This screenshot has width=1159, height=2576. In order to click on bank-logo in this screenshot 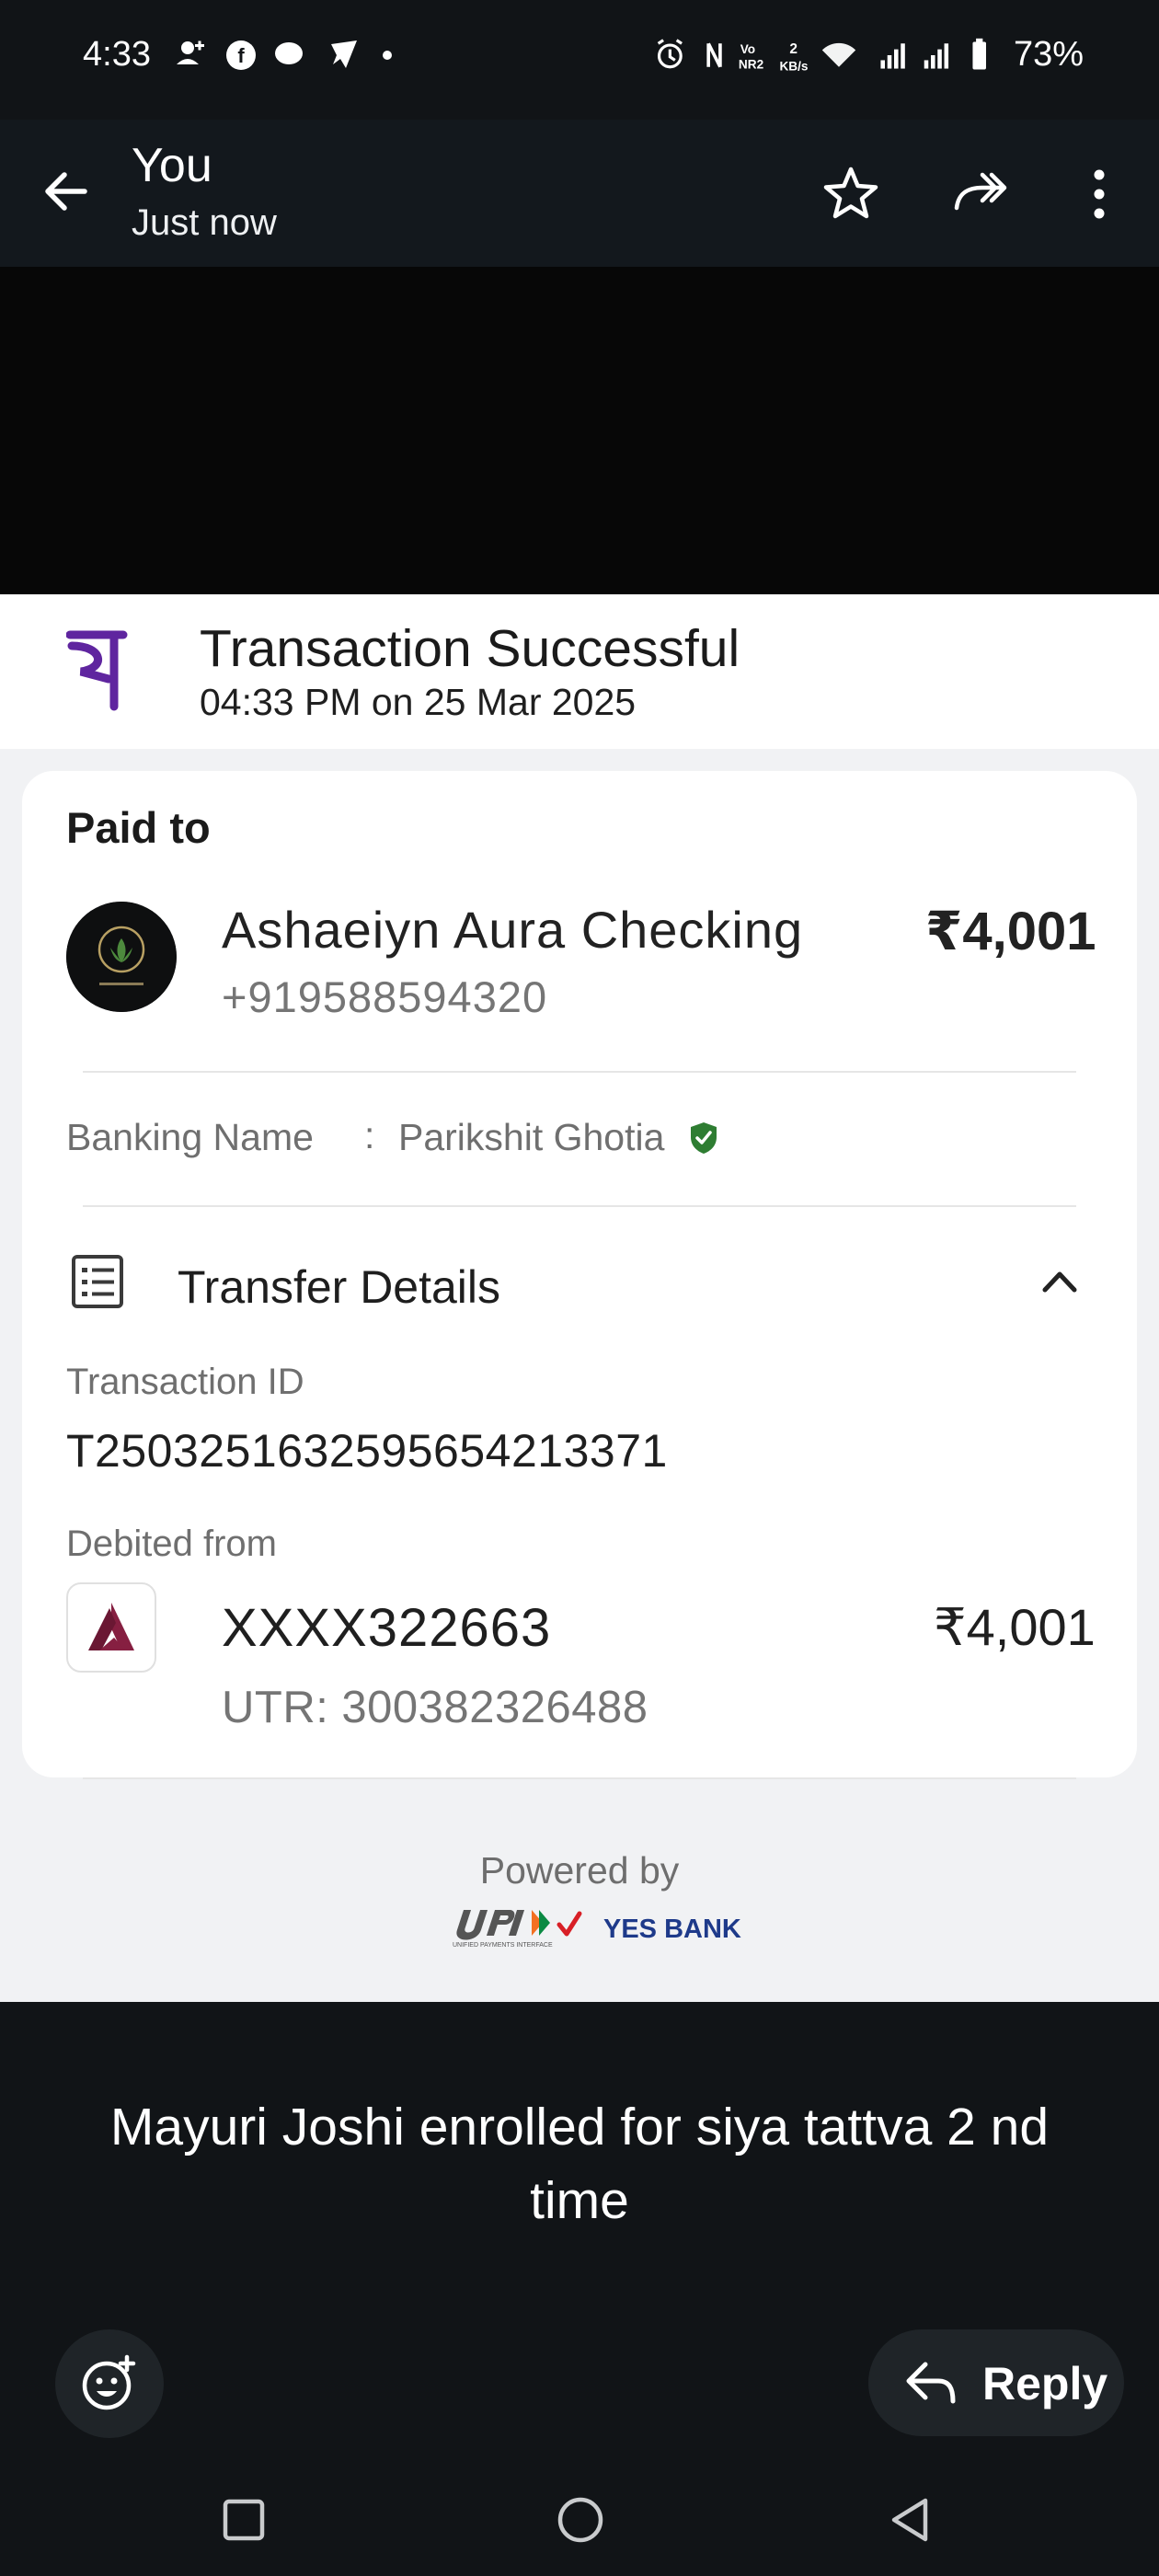, I will do `click(111, 1627)`.